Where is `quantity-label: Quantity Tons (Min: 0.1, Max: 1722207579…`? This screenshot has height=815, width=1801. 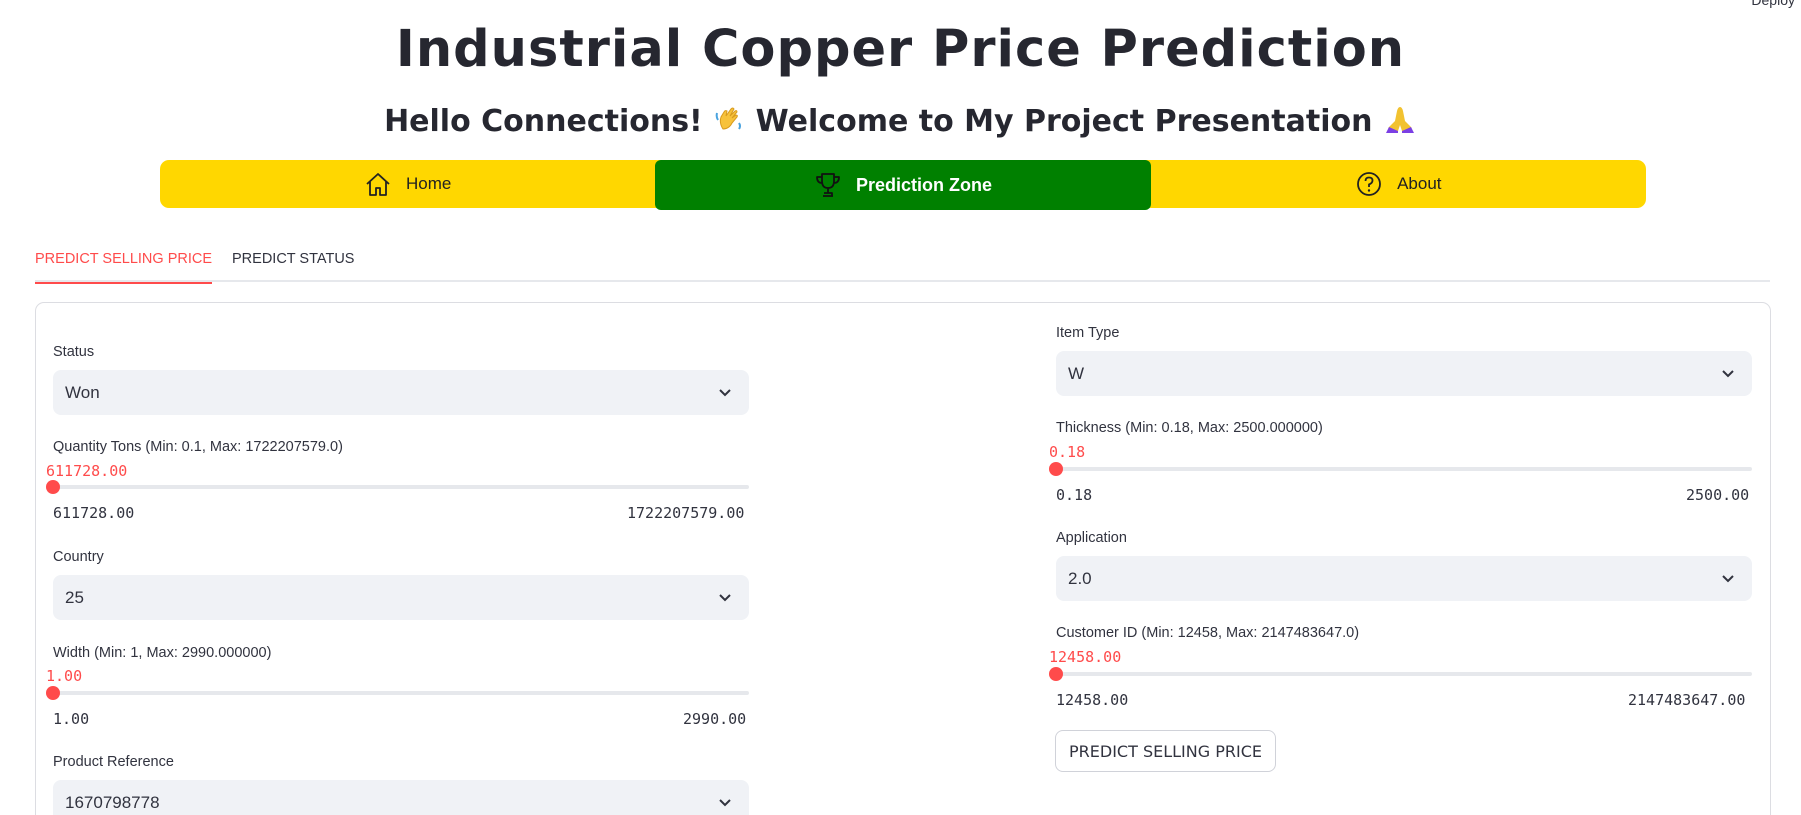 quantity-label: Quantity Tons (Min: 0.1, Max: 1722207579… is located at coordinates (198, 447).